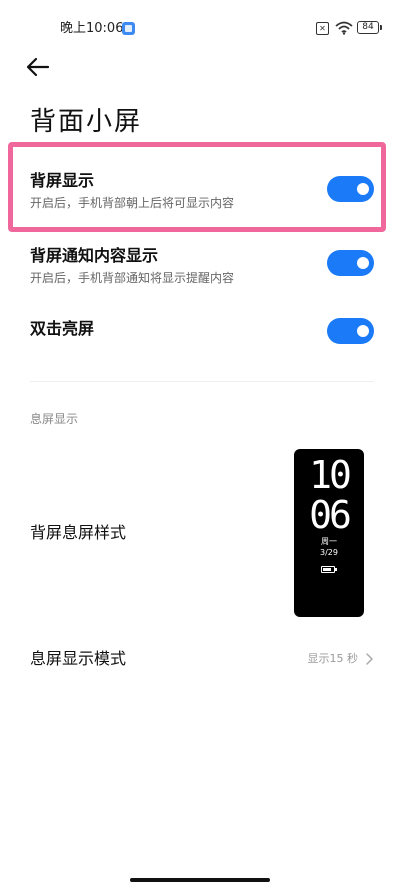 Image resolution: width=400 pixels, height=889 pixels. What do you see at coordinates (369, 27) in the screenshot?
I see `battery-icon: 84` at bounding box center [369, 27].